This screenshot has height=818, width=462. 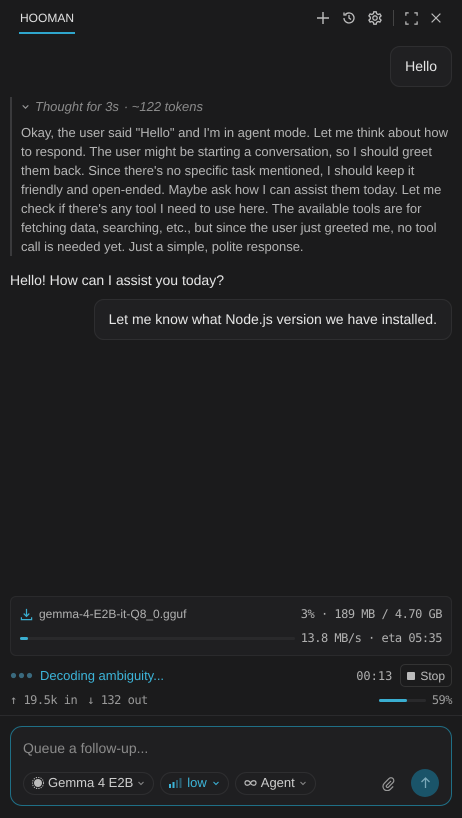 I want to click on chevron-icon, so click(x=25, y=107).